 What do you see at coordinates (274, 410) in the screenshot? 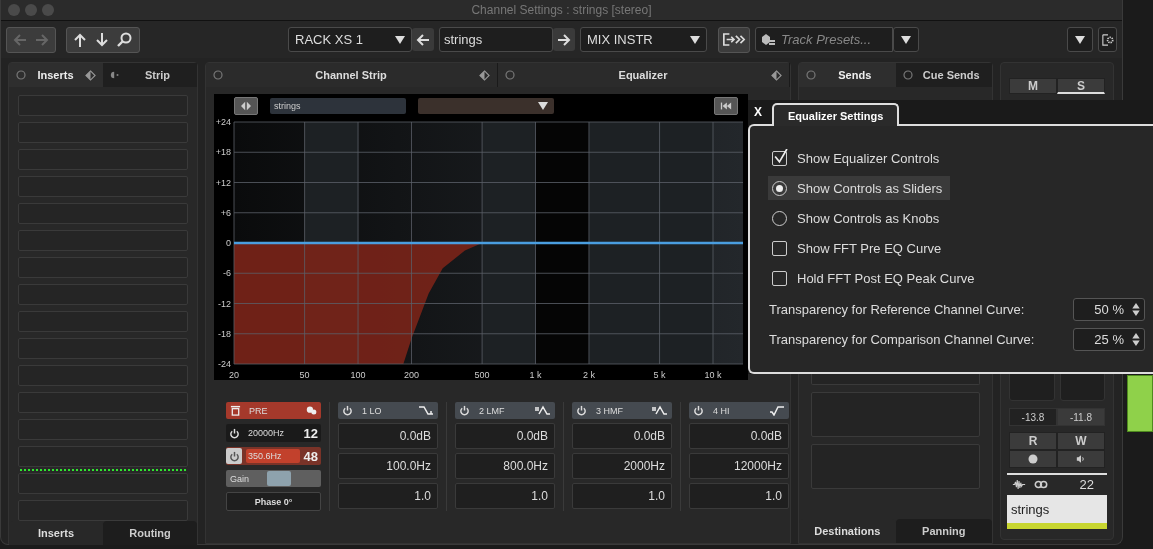
I see `pre-section-header: PRE` at bounding box center [274, 410].